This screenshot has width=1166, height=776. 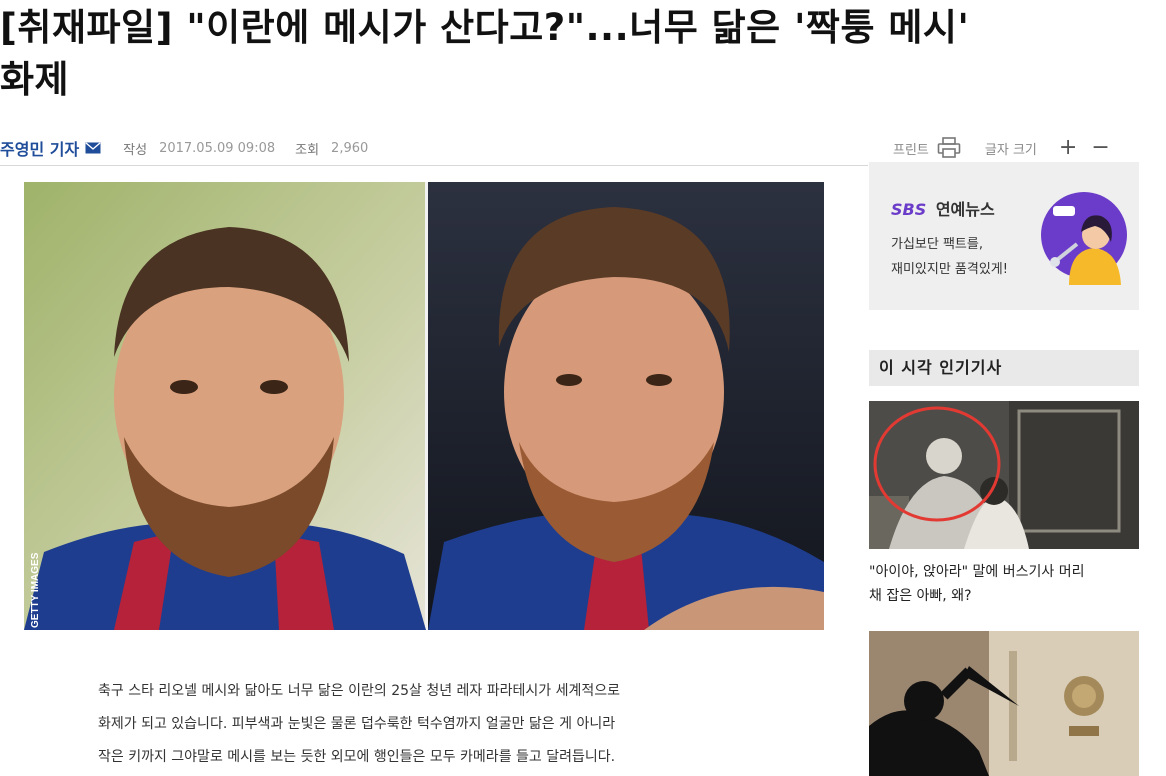 What do you see at coordinates (911, 150) in the screenshot?
I see `print-label: 프린트` at bounding box center [911, 150].